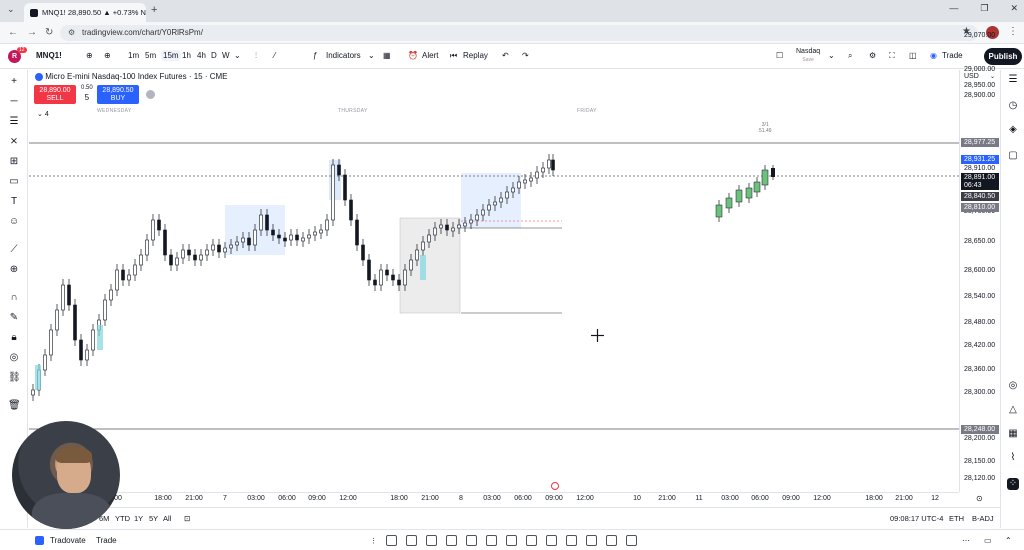  I want to click on fav-tool-12-icon, so click(611, 540).